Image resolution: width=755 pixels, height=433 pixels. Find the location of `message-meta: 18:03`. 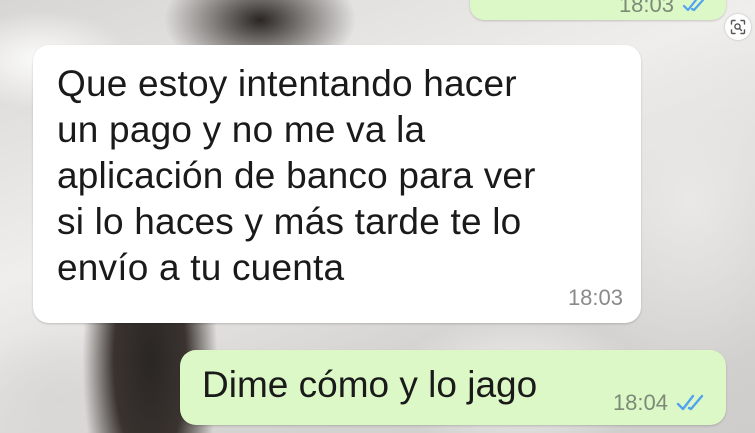

message-meta: 18:03 is located at coordinates (663, 9).